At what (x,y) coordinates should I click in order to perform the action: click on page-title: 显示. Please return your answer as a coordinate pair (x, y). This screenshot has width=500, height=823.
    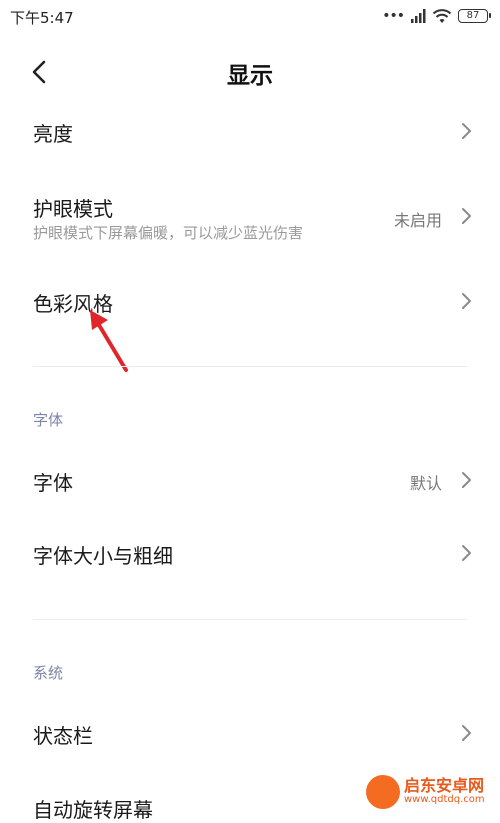
    Looking at the image, I should click on (250, 76).